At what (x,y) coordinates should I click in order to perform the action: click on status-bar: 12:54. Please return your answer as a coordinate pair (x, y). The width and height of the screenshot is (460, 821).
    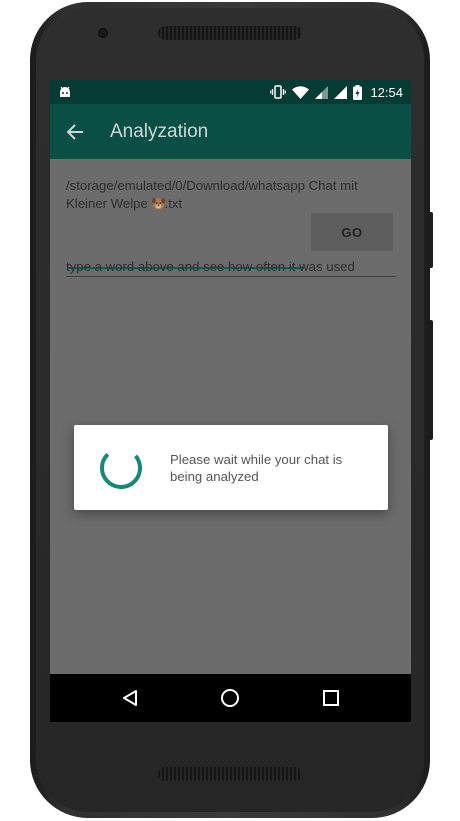
    Looking at the image, I should click on (230, 92).